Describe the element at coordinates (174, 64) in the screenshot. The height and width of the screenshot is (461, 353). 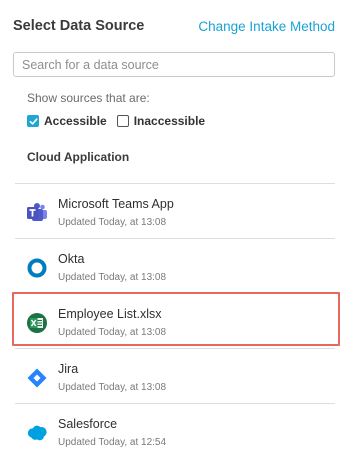
I see `search-input` at that location.